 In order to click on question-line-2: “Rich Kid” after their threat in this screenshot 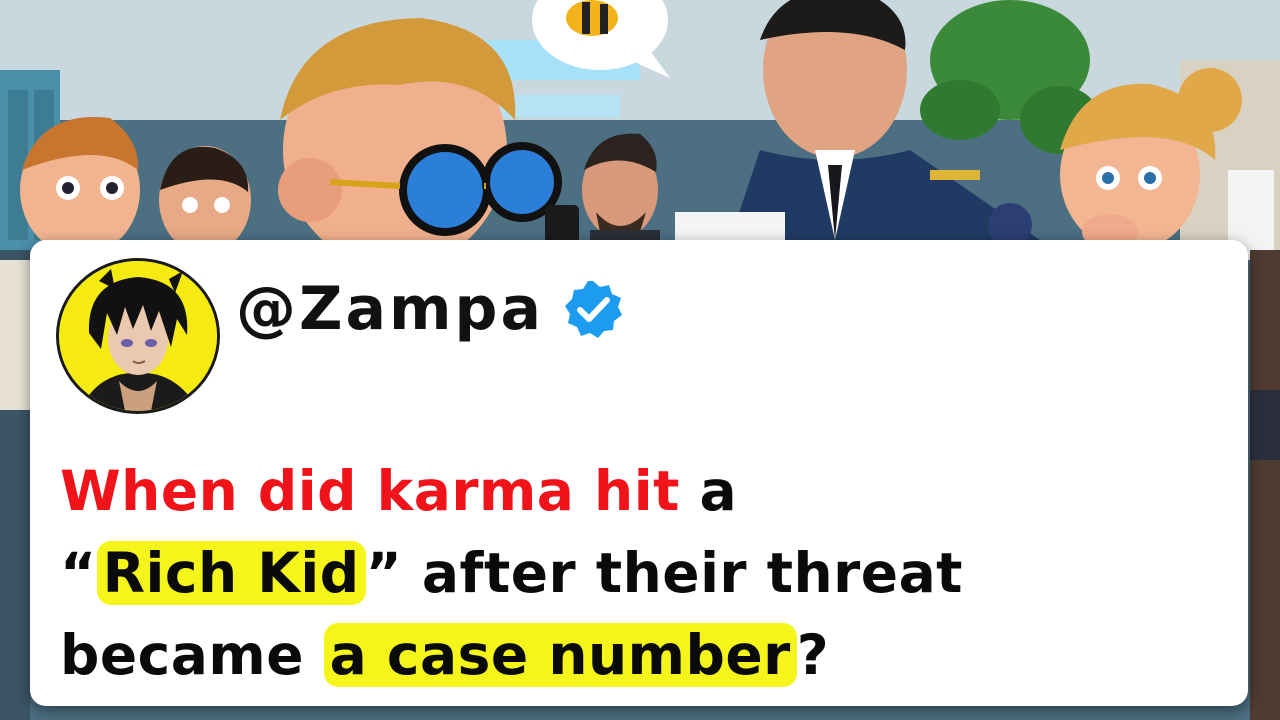, I will do `click(650, 573)`.